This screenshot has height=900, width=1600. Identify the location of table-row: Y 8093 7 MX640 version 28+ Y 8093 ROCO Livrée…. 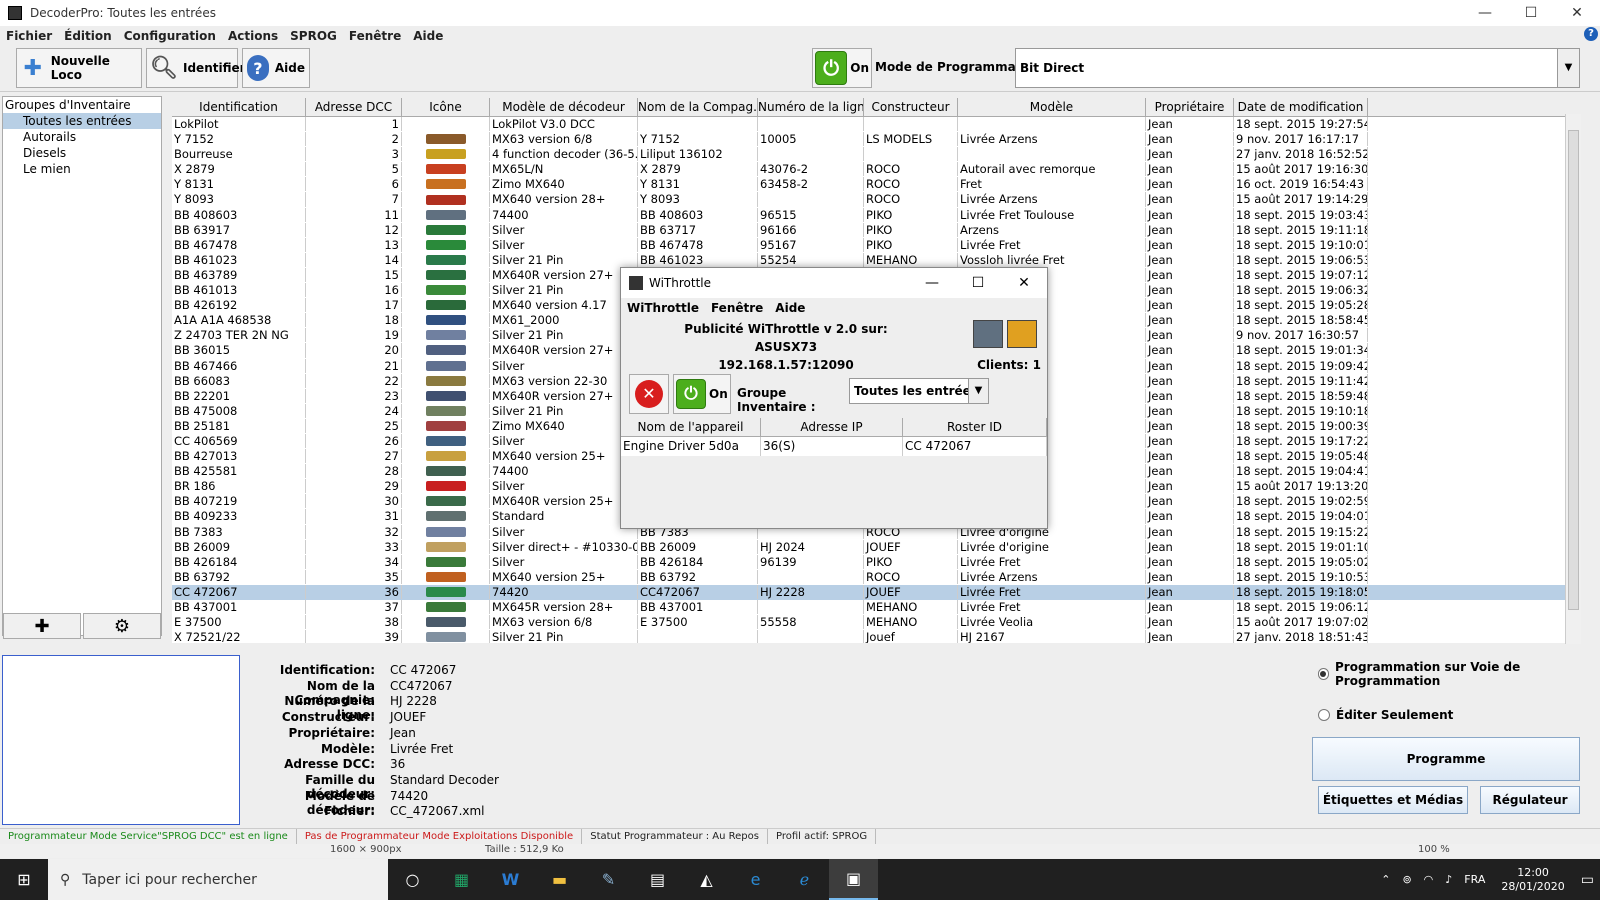
(872, 199).